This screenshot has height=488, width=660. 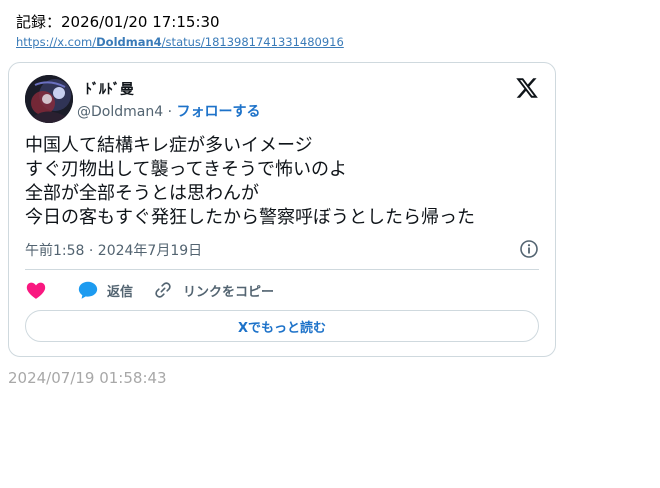 What do you see at coordinates (163, 290) in the screenshot?
I see `link-icon` at bounding box center [163, 290].